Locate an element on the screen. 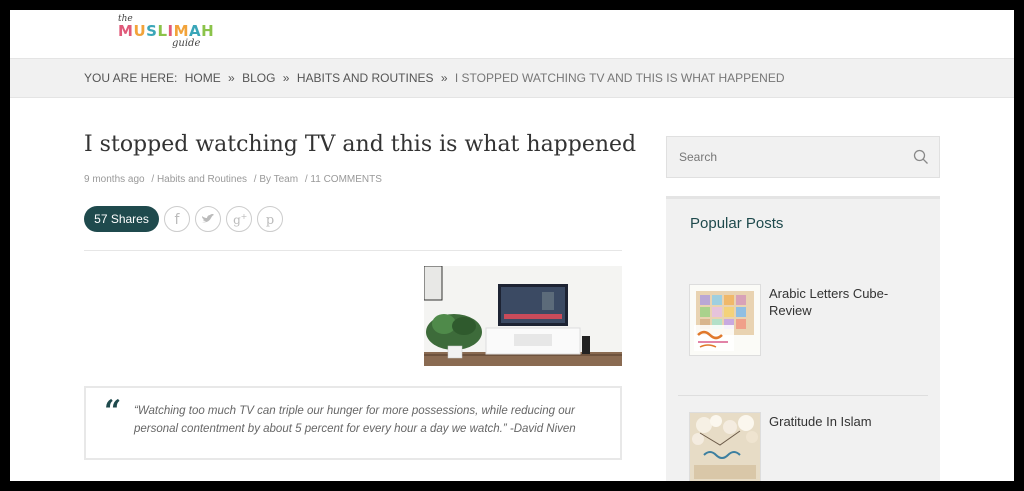 Image resolution: width=1024 pixels, height=491 pixels. logo-letter: S is located at coordinates (152, 31).